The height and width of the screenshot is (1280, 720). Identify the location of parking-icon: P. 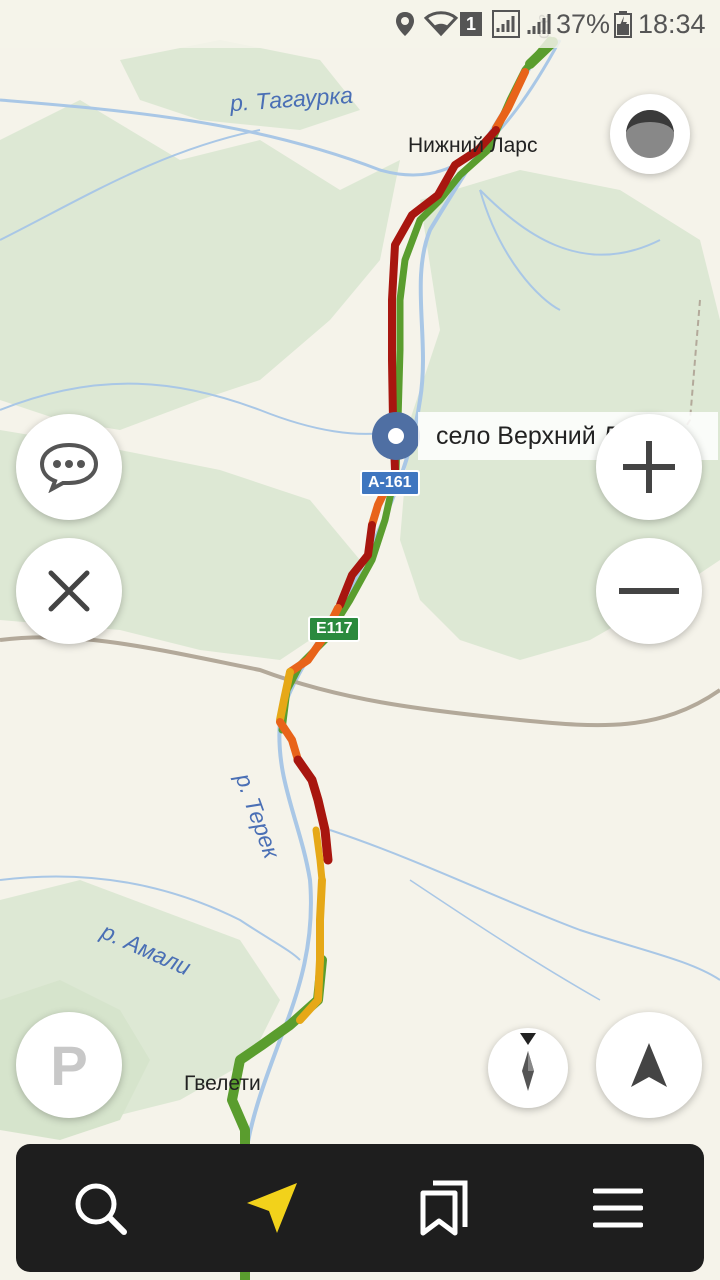
(69, 1065).